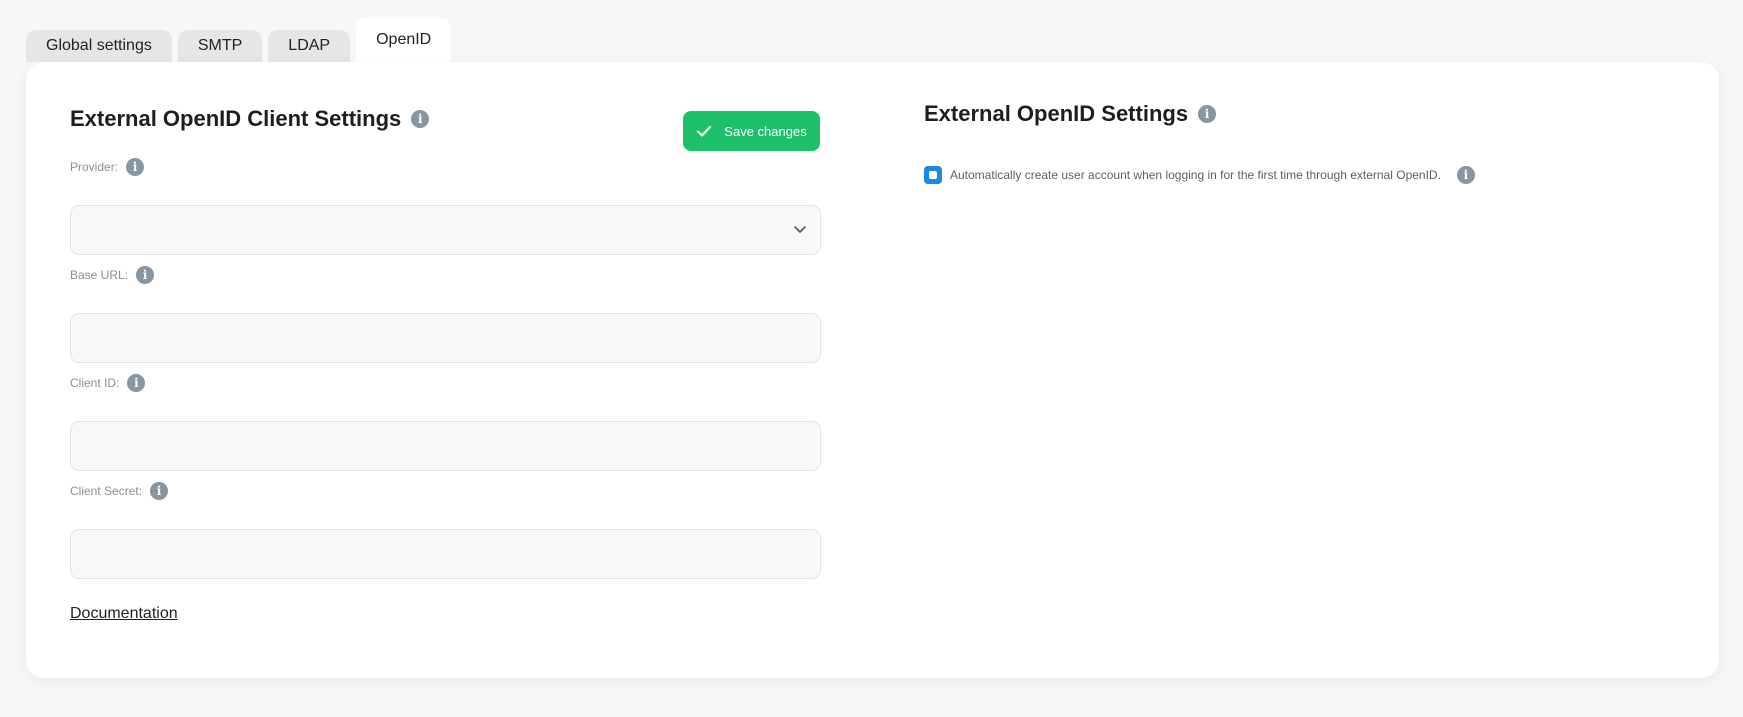 The width and height of the screenshot is (1743, 717). Describe the element at coordinates (99, 275) in the screenshot. I see `base-url-label-text: Base URL:` at that location.